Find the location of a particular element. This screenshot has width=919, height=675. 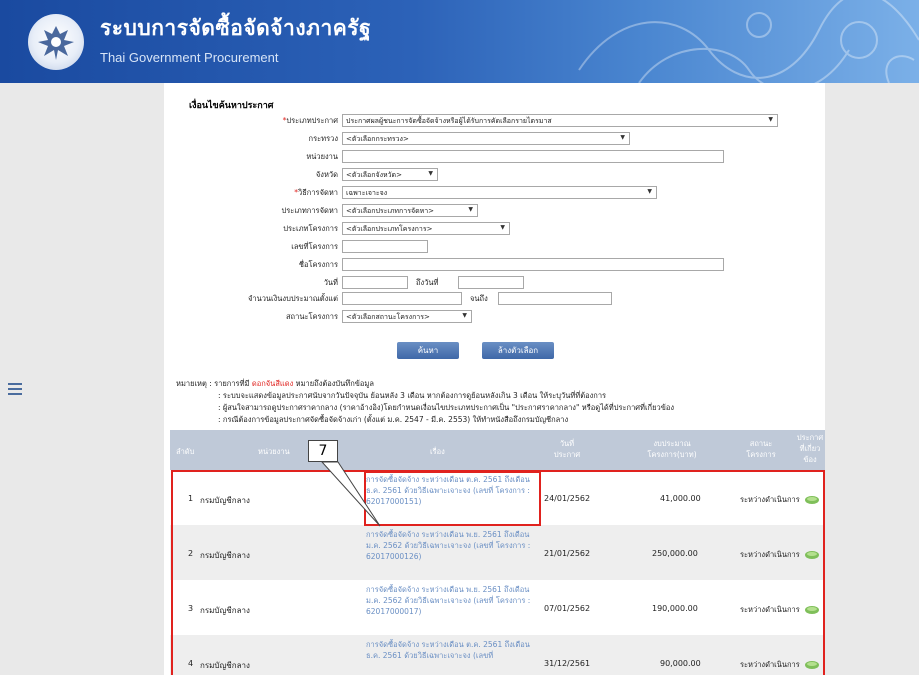

callout-pointer is located at coordinates (350, 494).